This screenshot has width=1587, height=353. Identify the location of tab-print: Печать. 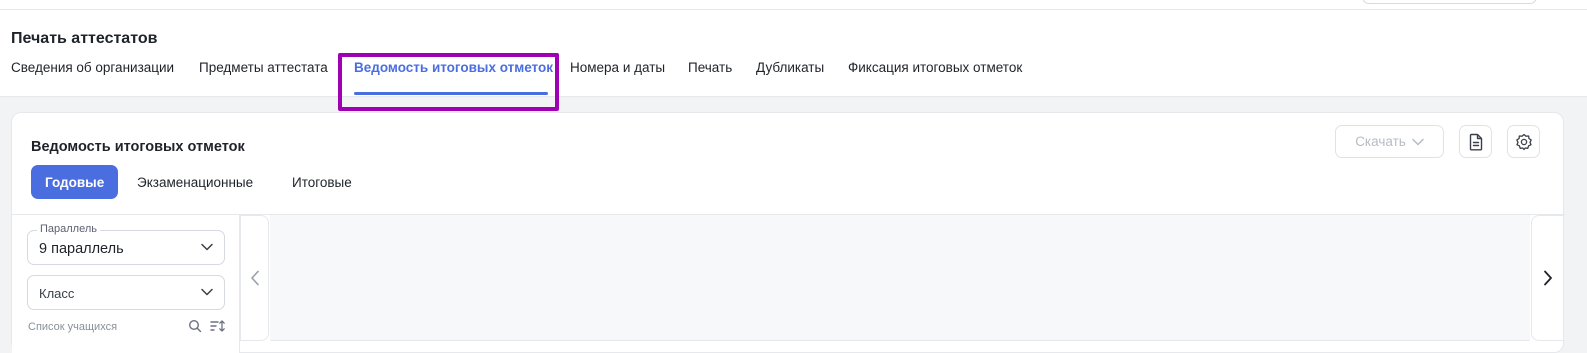
(710, 67).